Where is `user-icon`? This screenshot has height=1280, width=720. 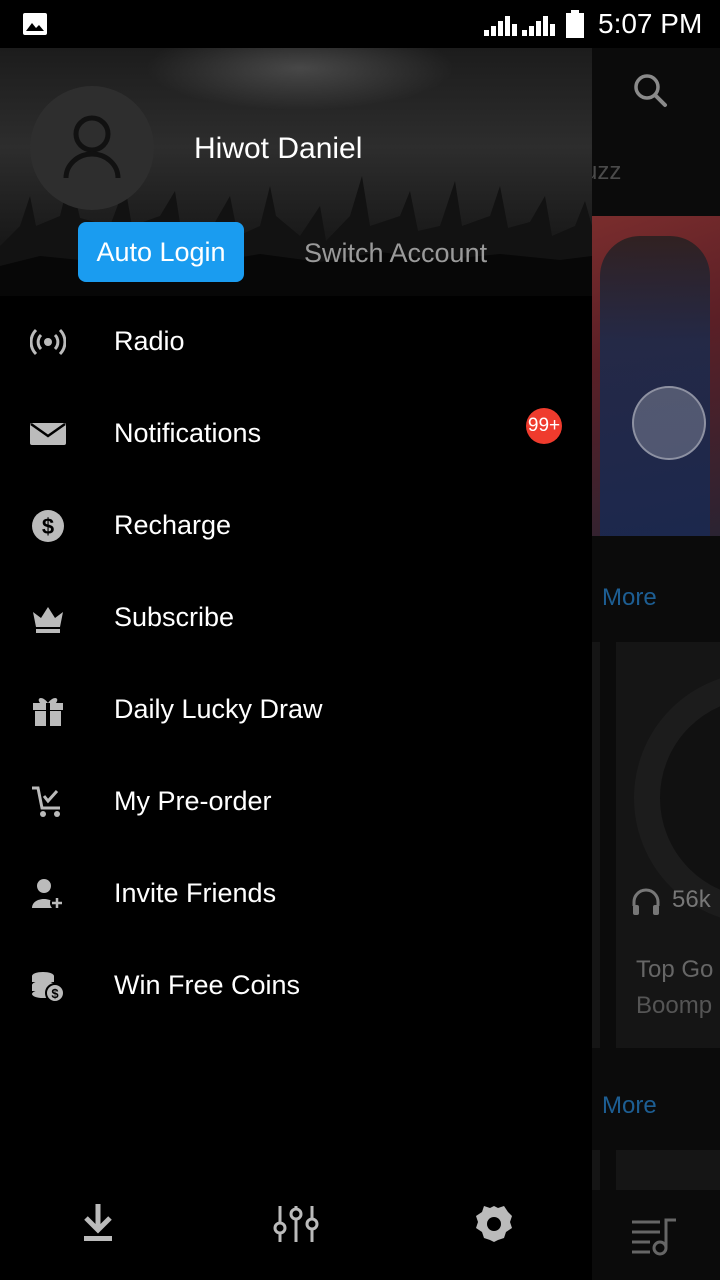
user-icon is located at coordinates (92, 147).